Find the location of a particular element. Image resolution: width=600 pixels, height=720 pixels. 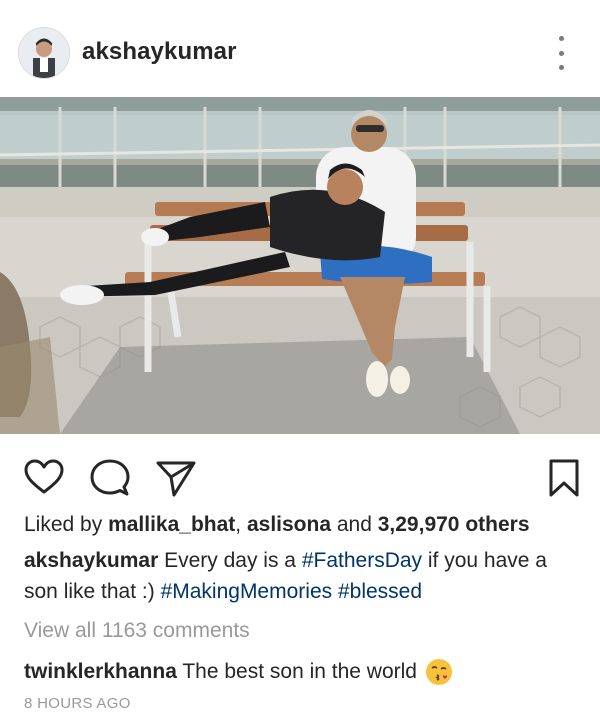

paper-plane-icon is located at coordinates (176, 478).